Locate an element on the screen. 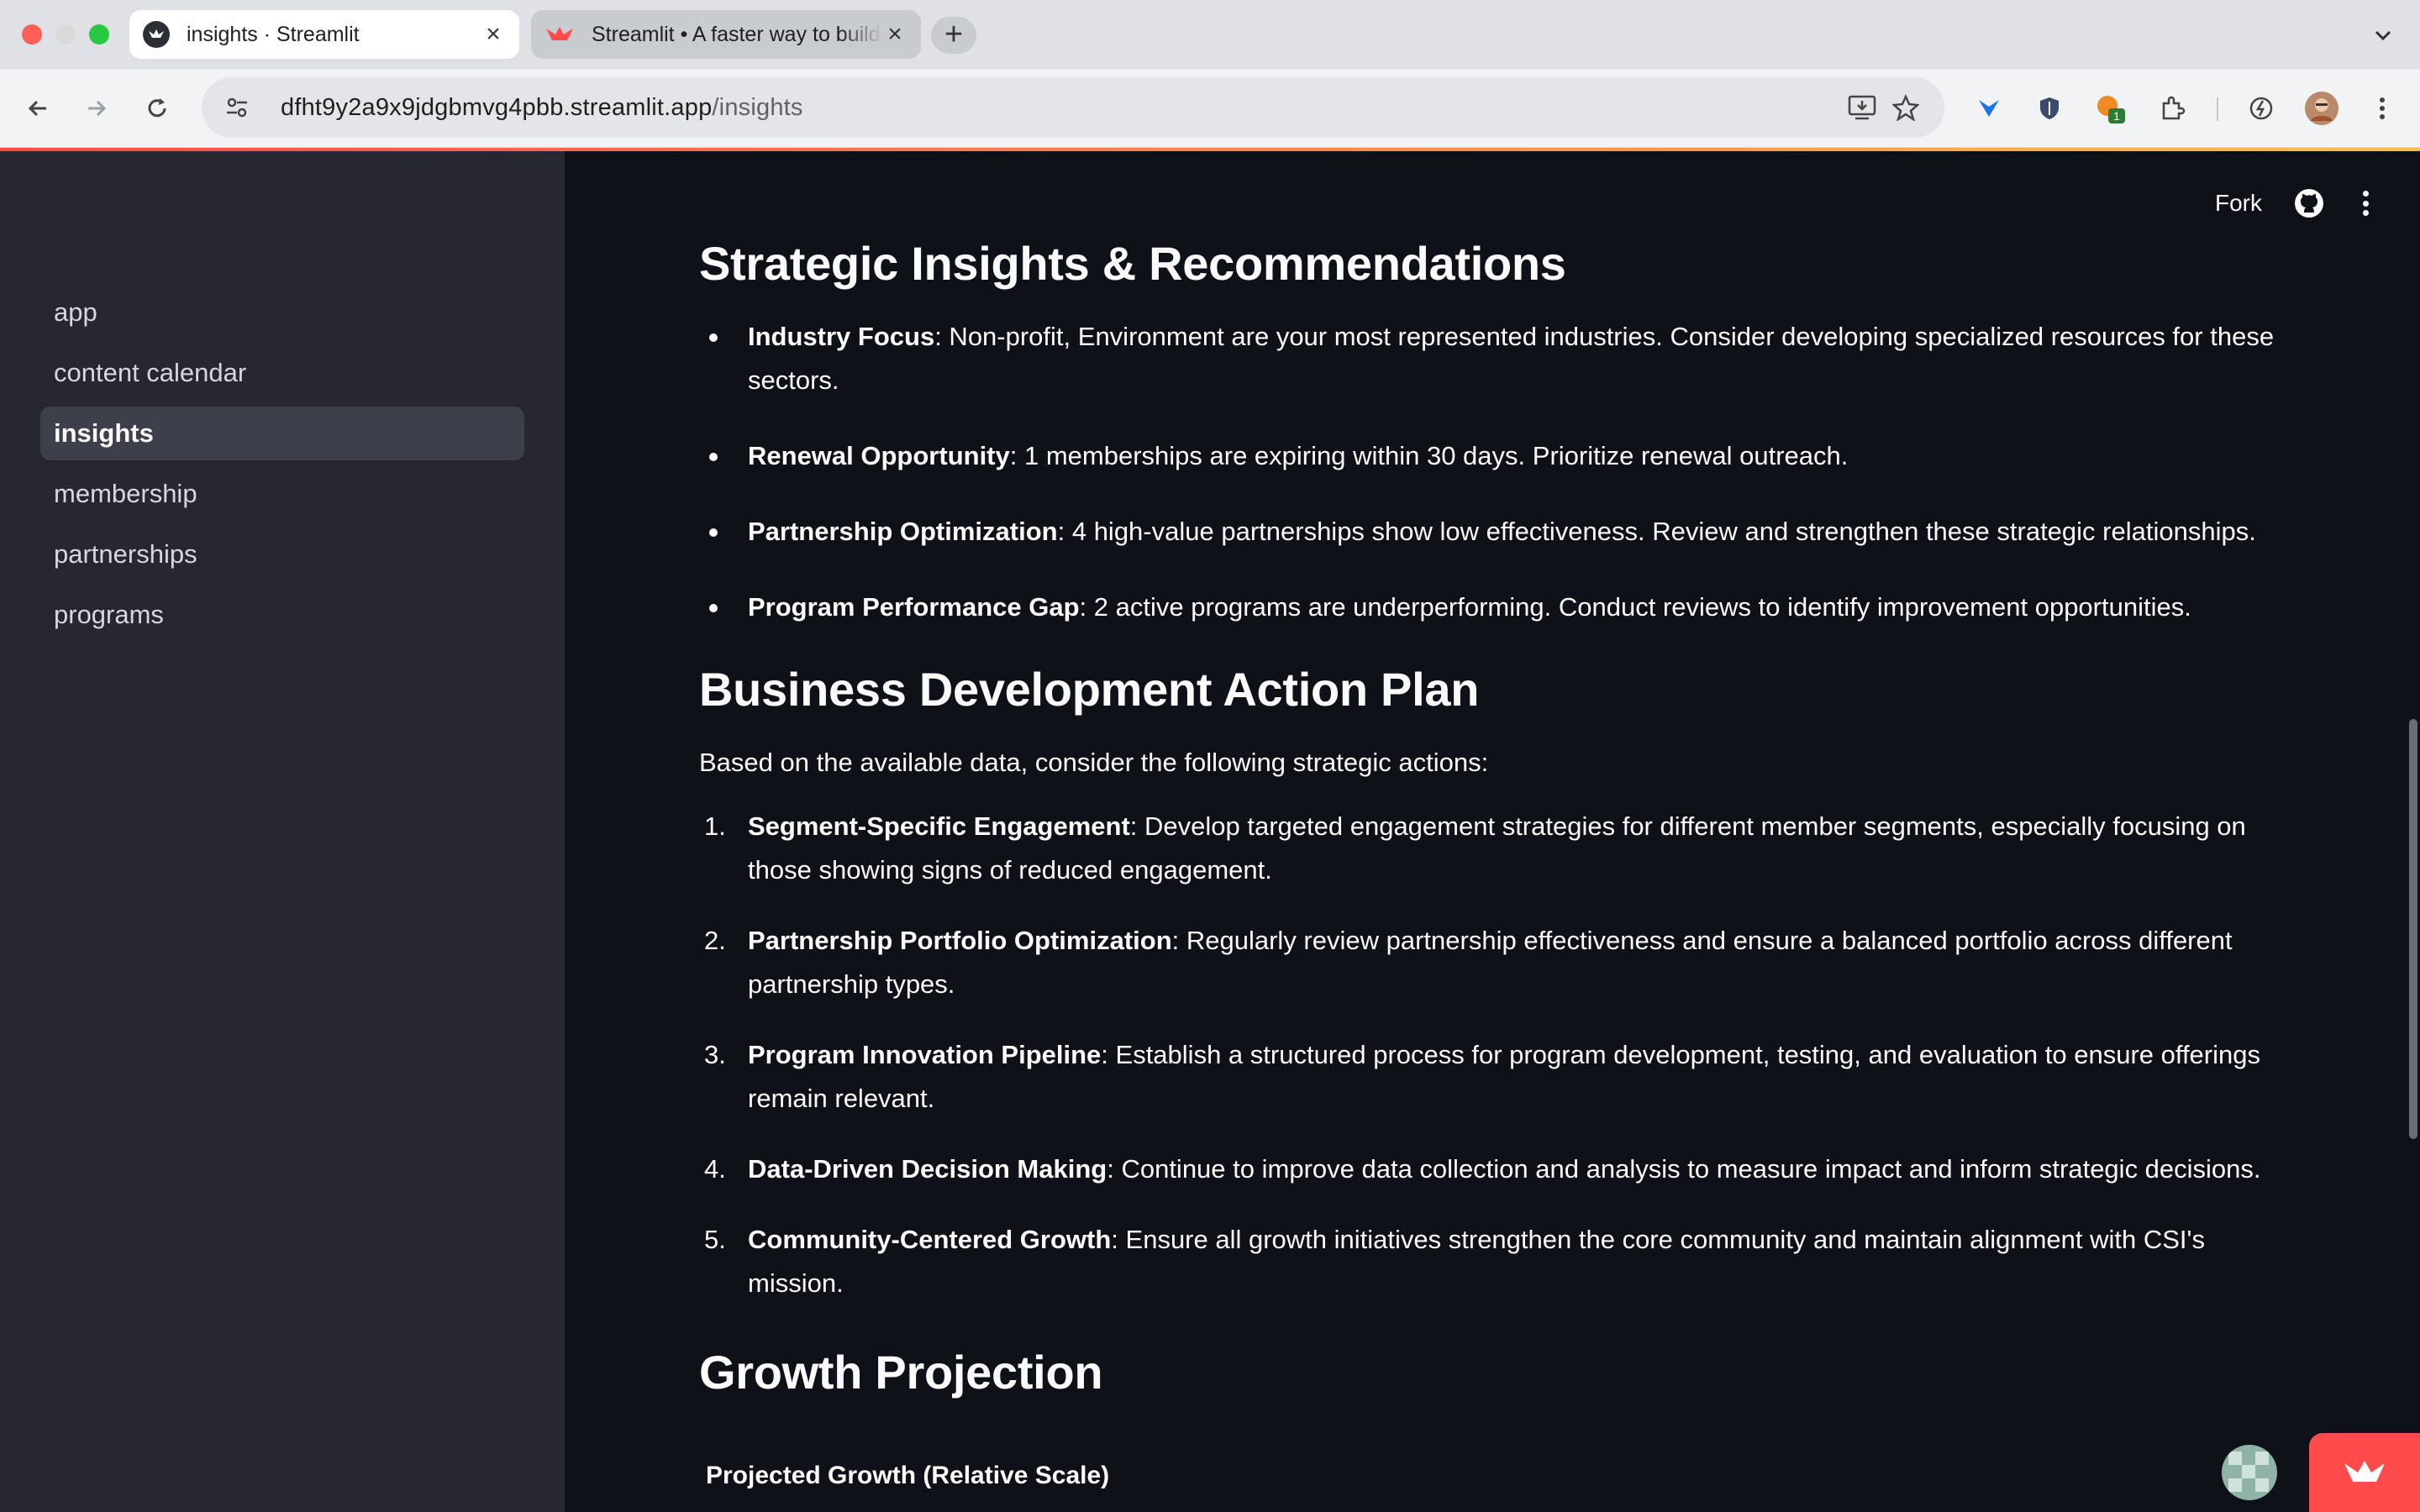  sidebar-item-insights: insights is located at coordinates (282, 433).